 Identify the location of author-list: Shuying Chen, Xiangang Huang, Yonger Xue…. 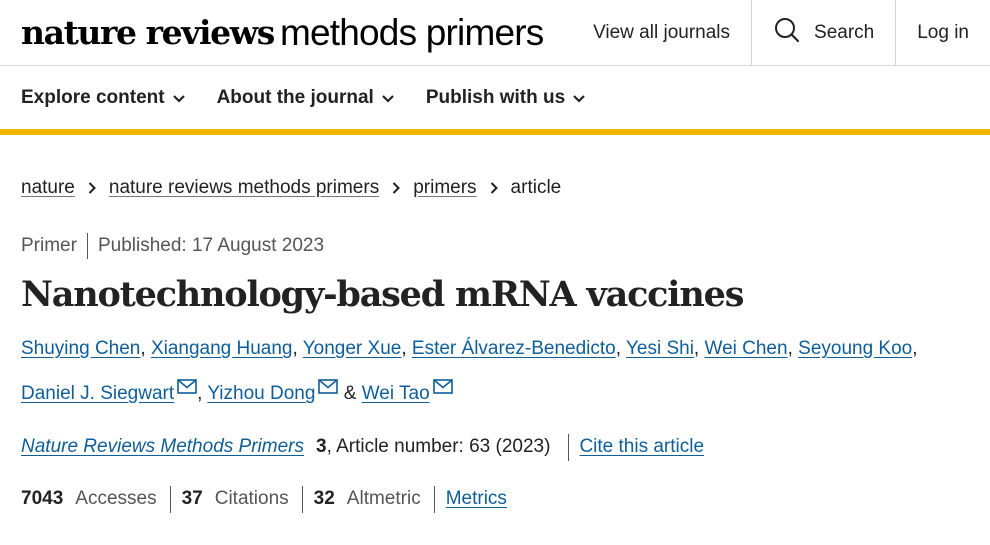
(496, 371).